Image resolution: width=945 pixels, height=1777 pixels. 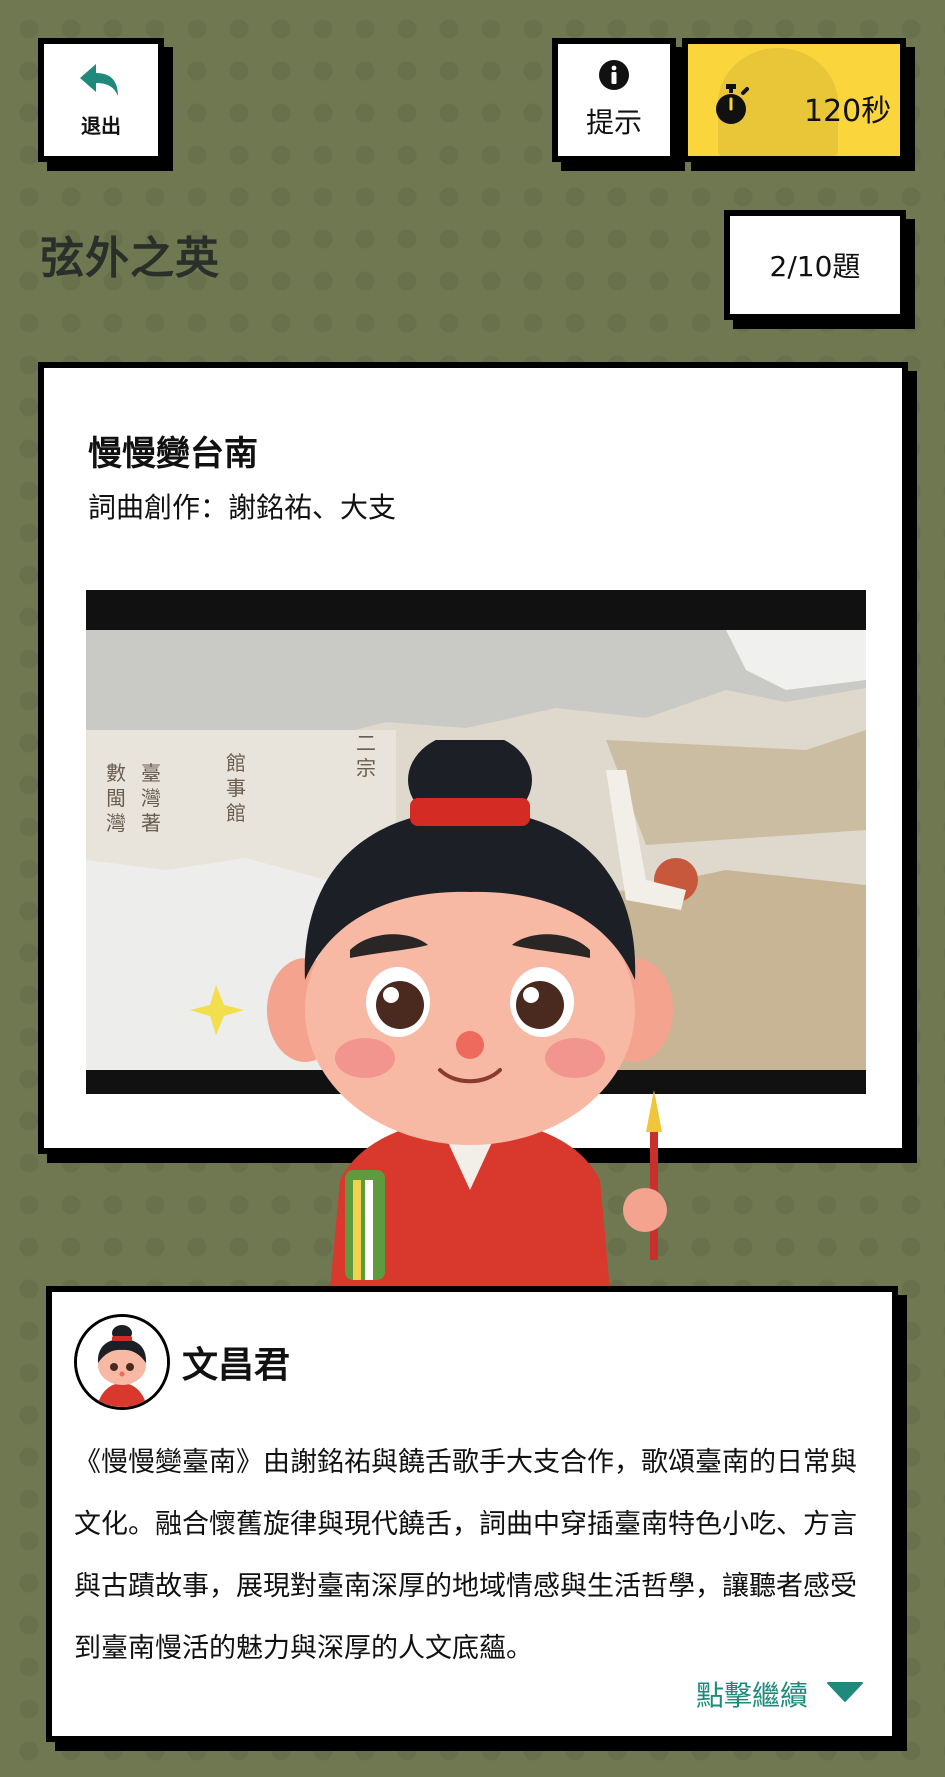 I want to click on question-counter: 2/10題, so click(x=815, y=265).